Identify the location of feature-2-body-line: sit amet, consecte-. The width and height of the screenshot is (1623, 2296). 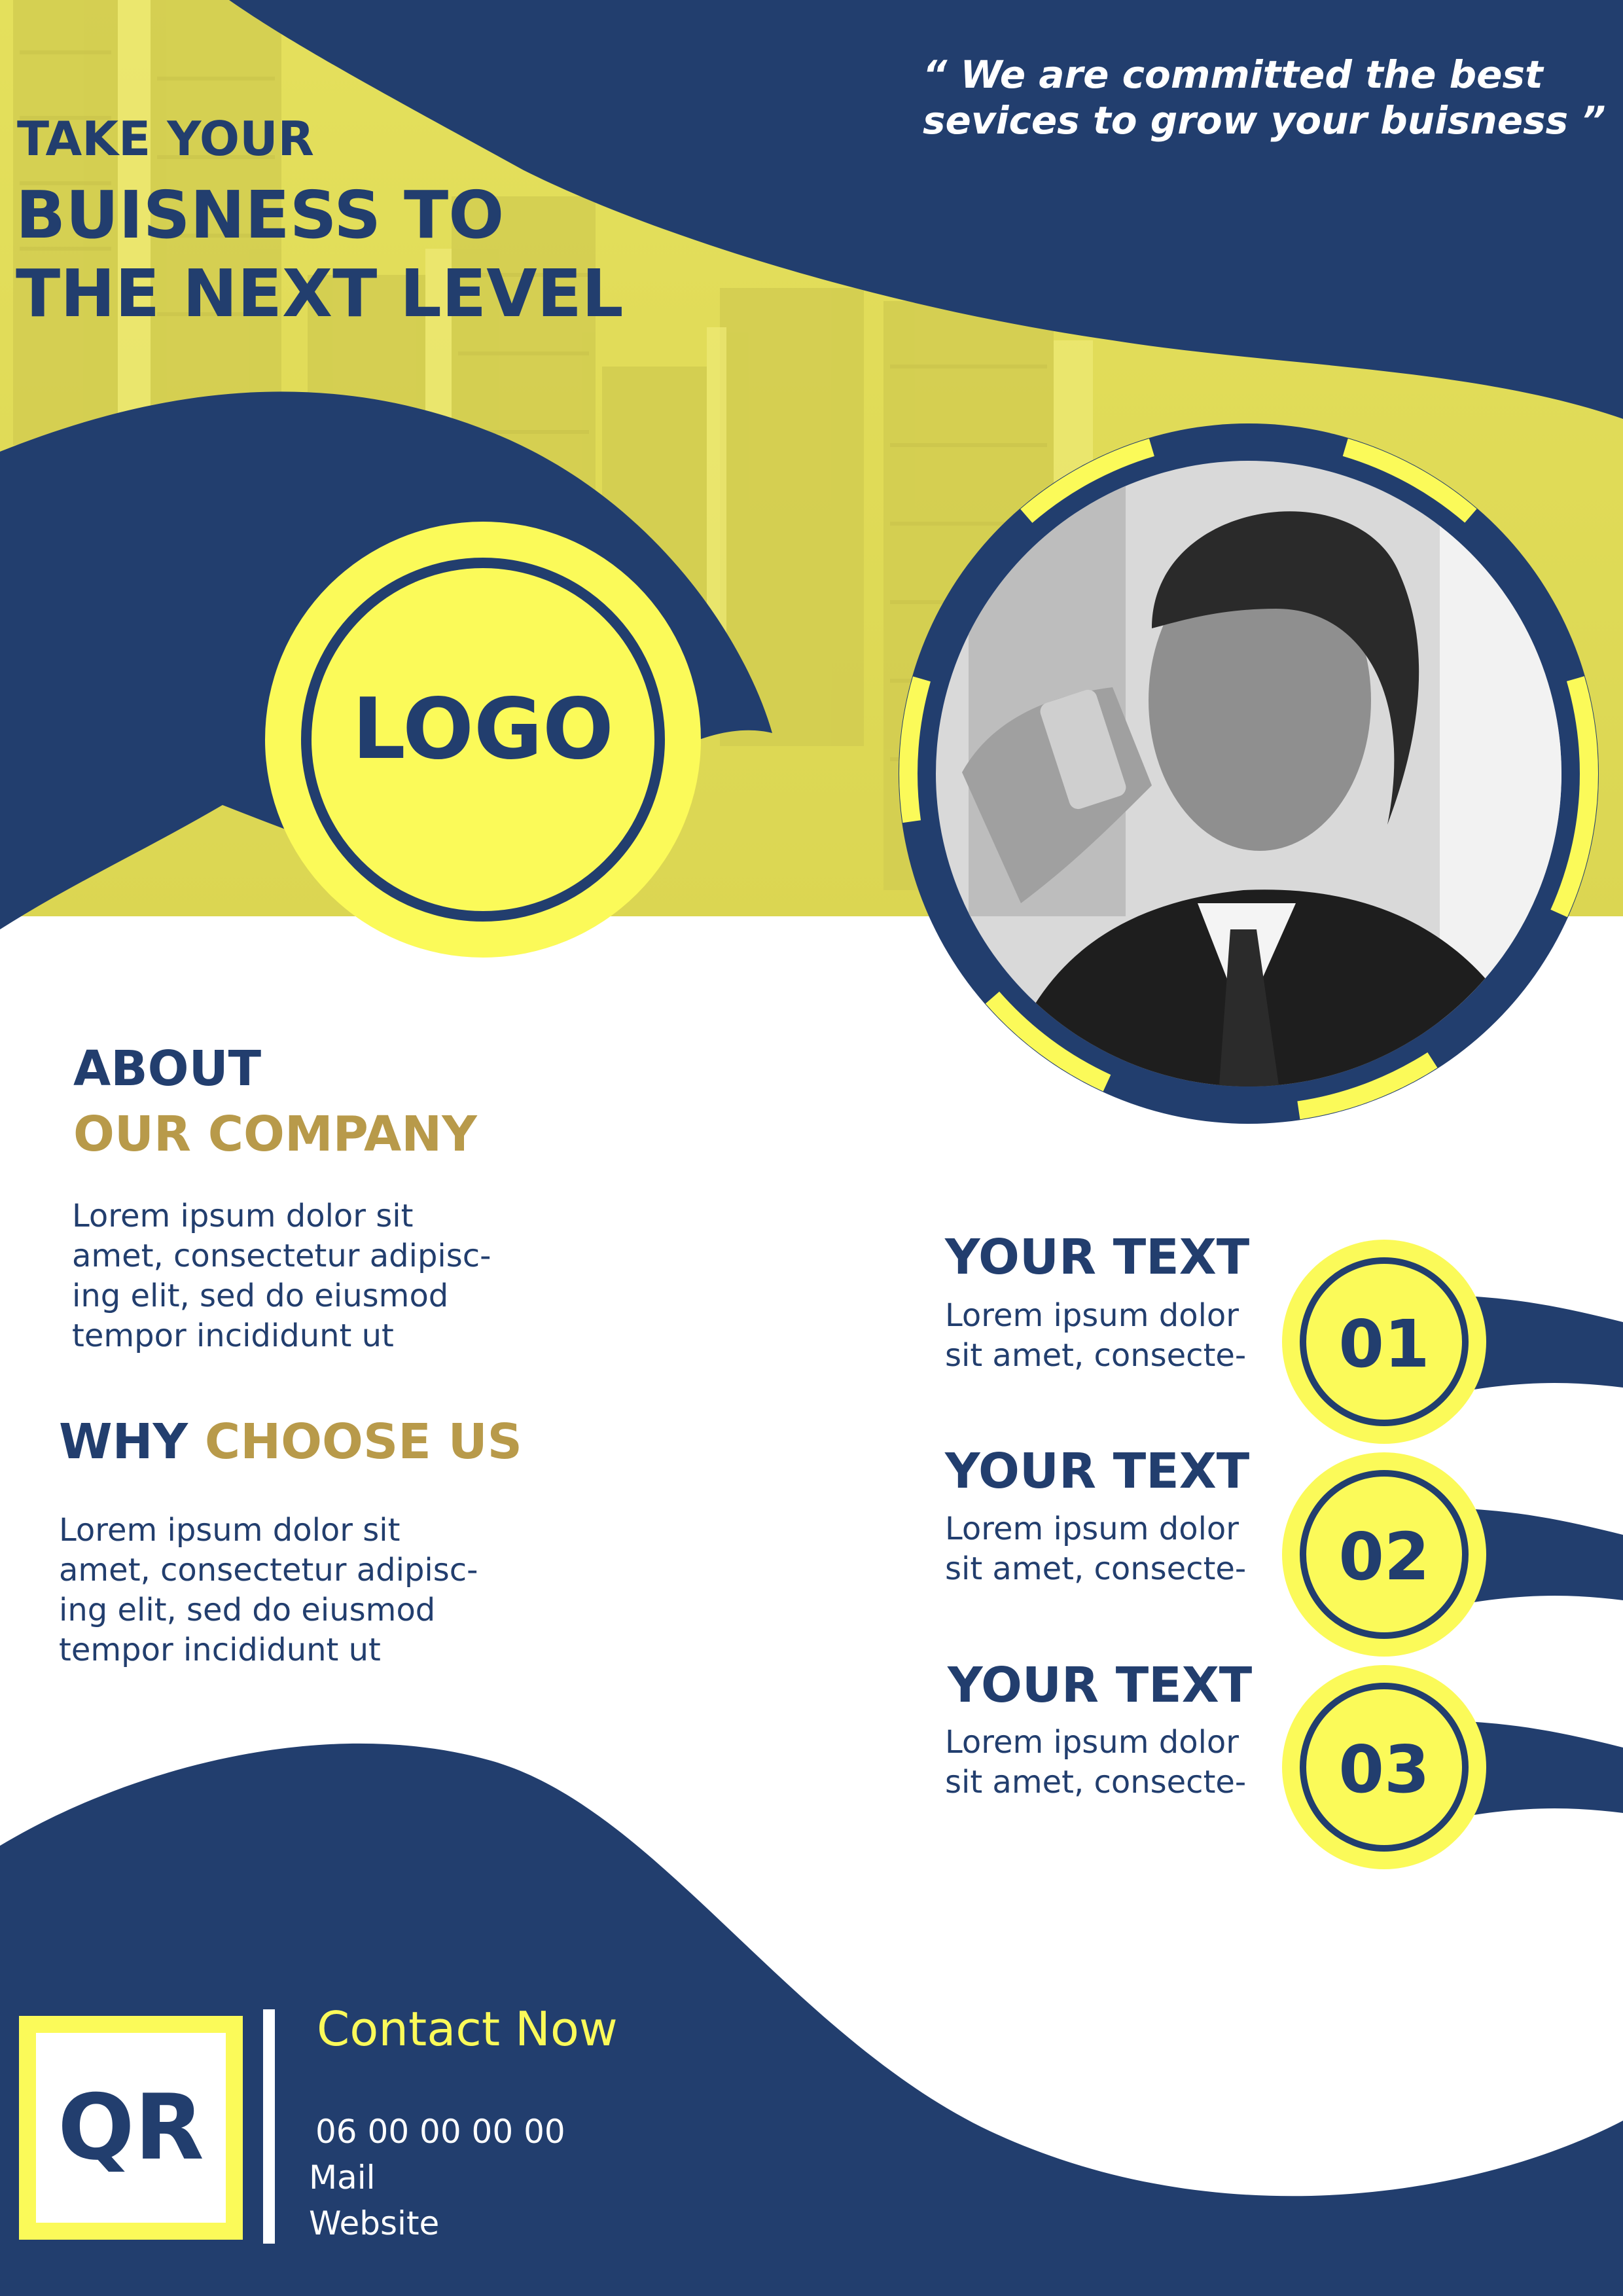
(1096, 1569).